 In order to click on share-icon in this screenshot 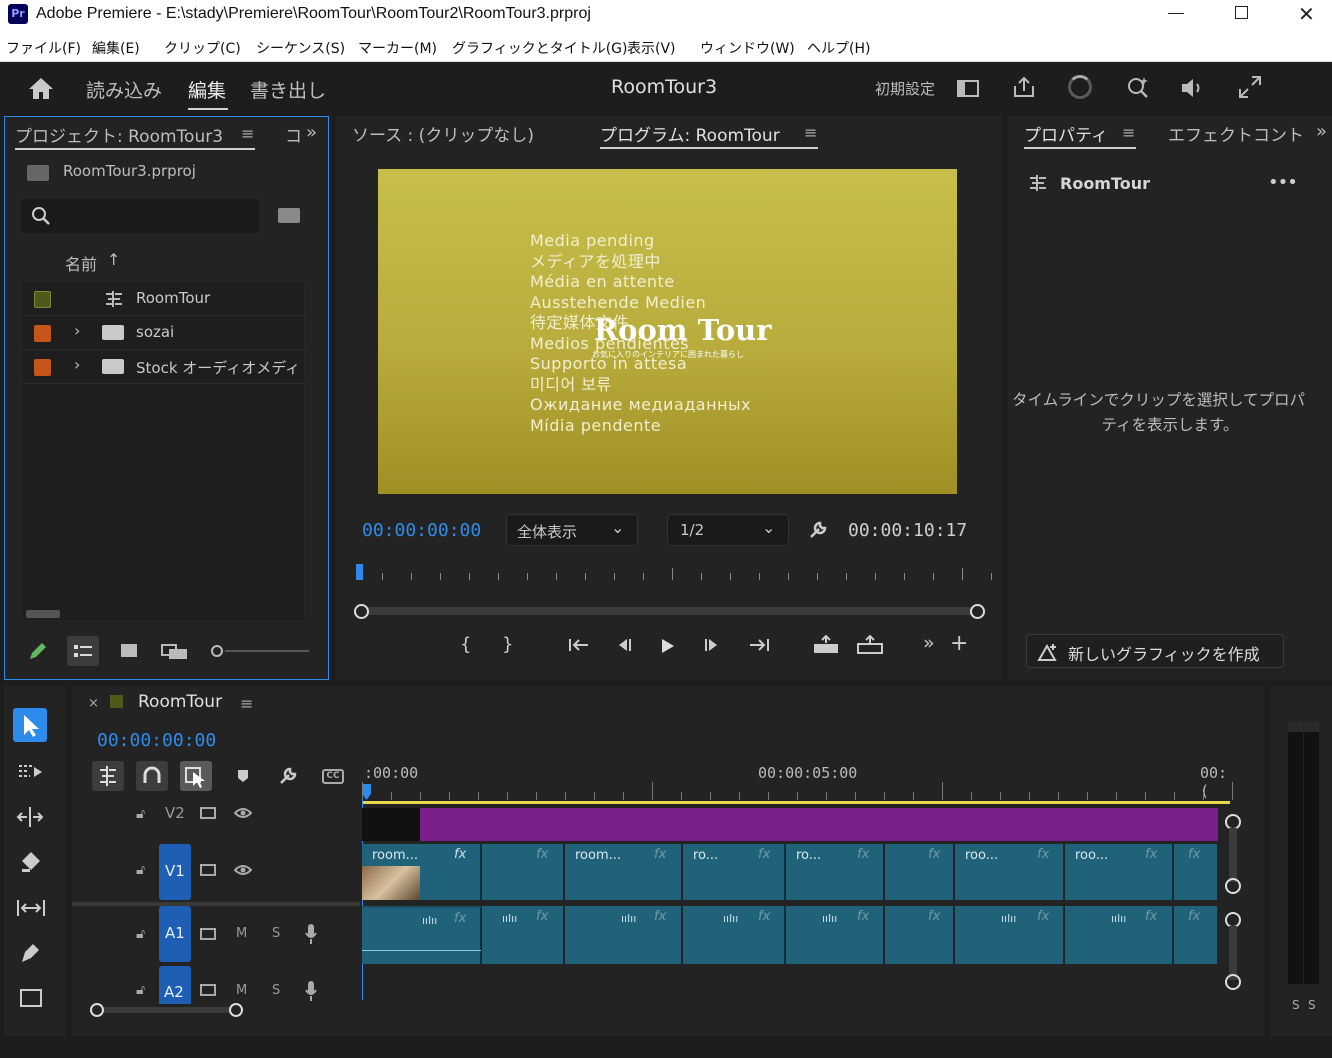, I will do `click(1024, 87)`.